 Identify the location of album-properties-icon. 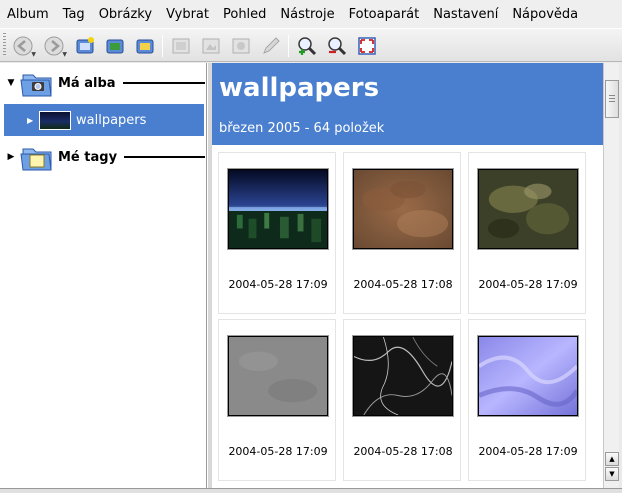
(115, 46).